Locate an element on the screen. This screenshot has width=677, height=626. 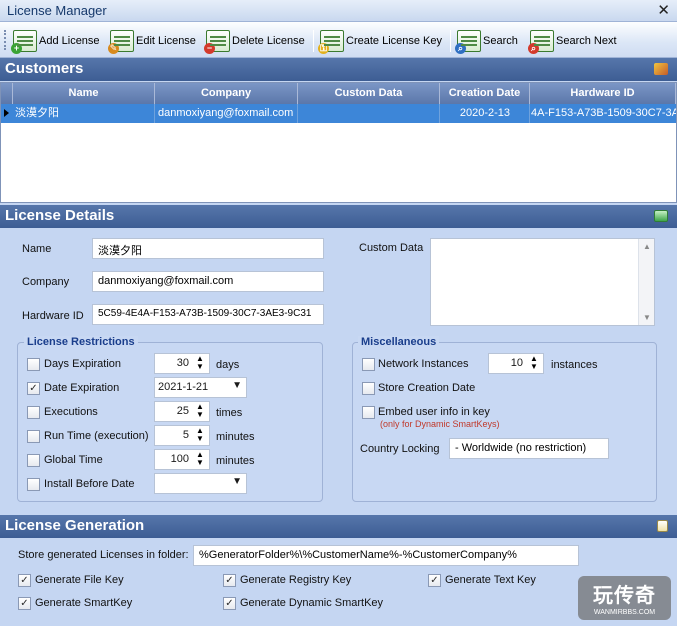
global-time-checkbox is located at coordinates (33, 460).